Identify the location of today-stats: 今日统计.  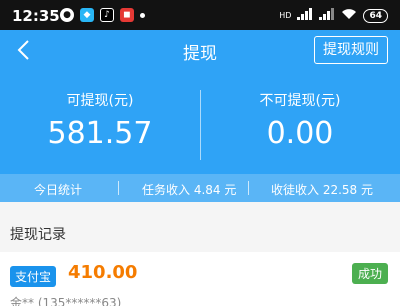
(58, 189).